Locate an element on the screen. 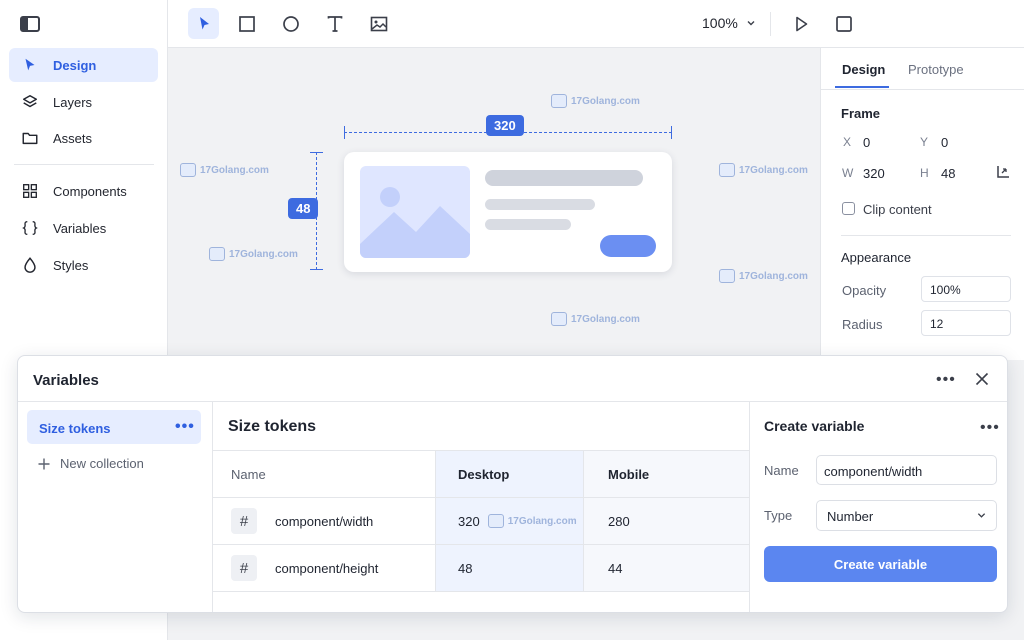 The image size is (1024, 640). rectangle-icon is located at coordinates (246, 23).